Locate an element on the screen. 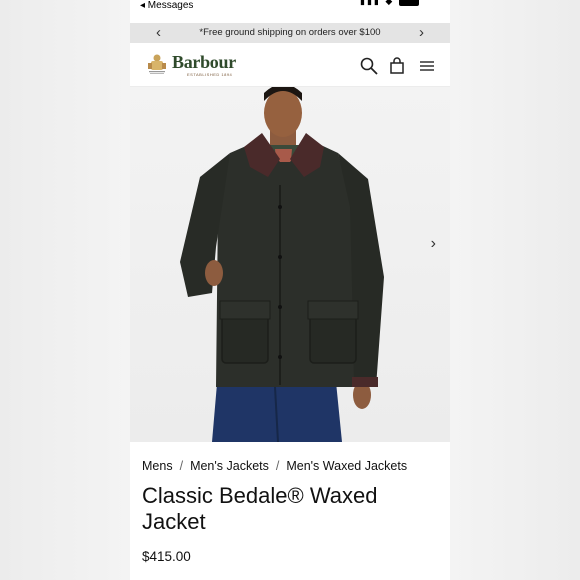  back-to-messages: ◂ Messages is located at coordinates (166, 6).